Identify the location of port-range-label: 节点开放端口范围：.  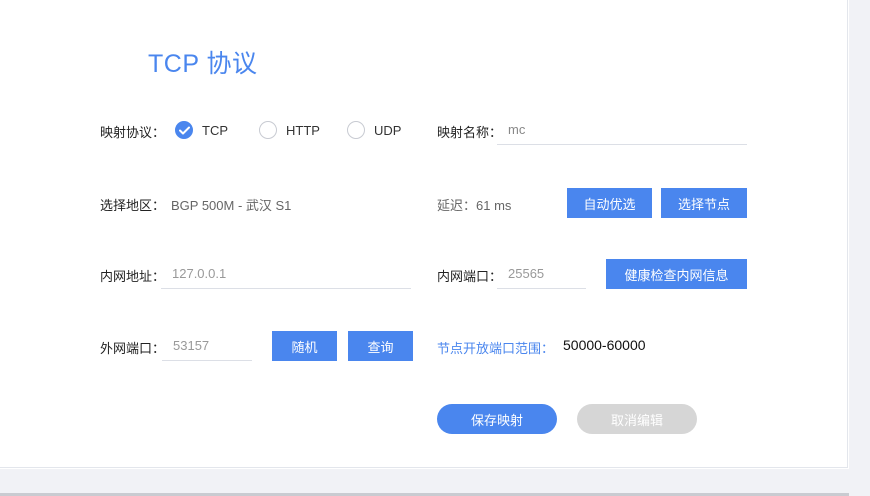
(496, 348).